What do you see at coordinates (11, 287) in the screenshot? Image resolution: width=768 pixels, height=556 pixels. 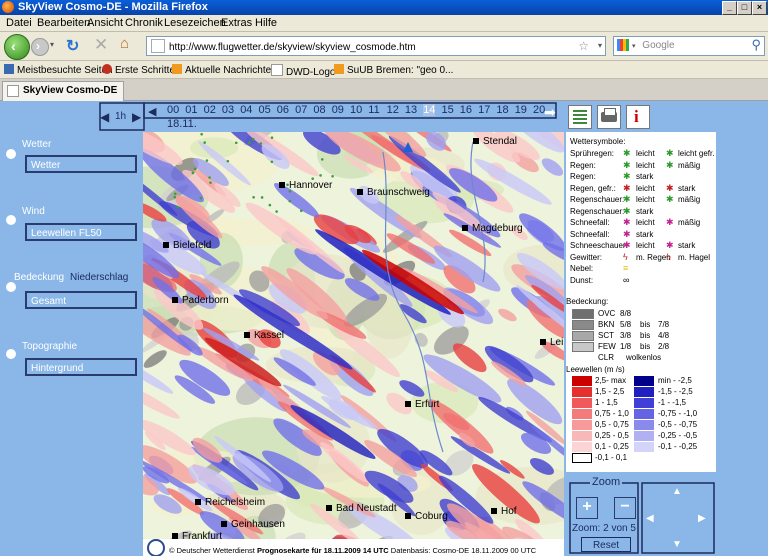 I see `bedeckung-radio` at bounding box center [11, 287].